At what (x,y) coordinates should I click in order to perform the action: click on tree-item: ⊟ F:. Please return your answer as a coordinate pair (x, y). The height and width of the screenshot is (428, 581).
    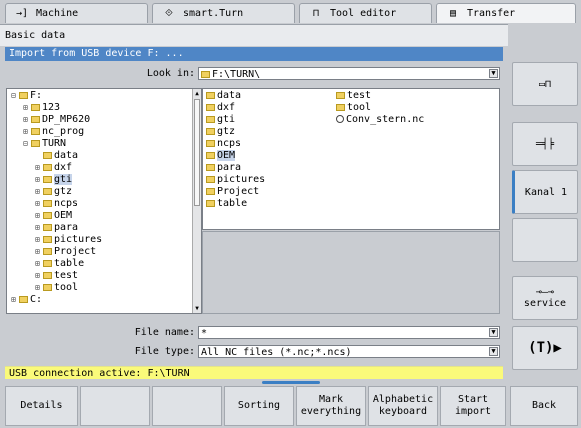
    Looking at the image, I should click on (26, 96).